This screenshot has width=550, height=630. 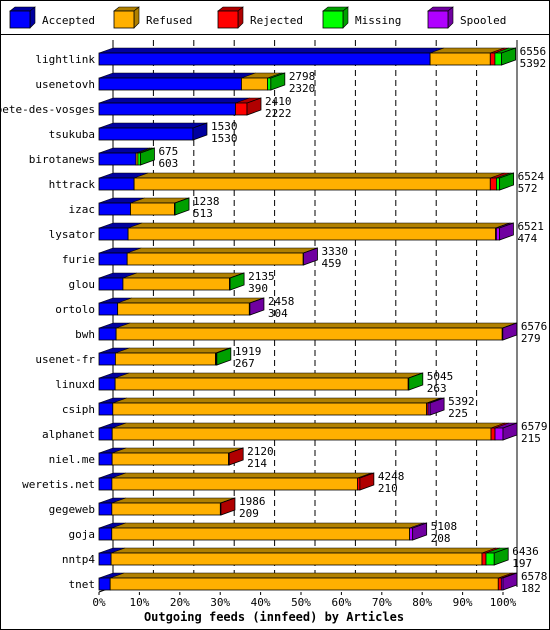 I want to click on row-accepted-label: 474, so click(x=527, y=238).